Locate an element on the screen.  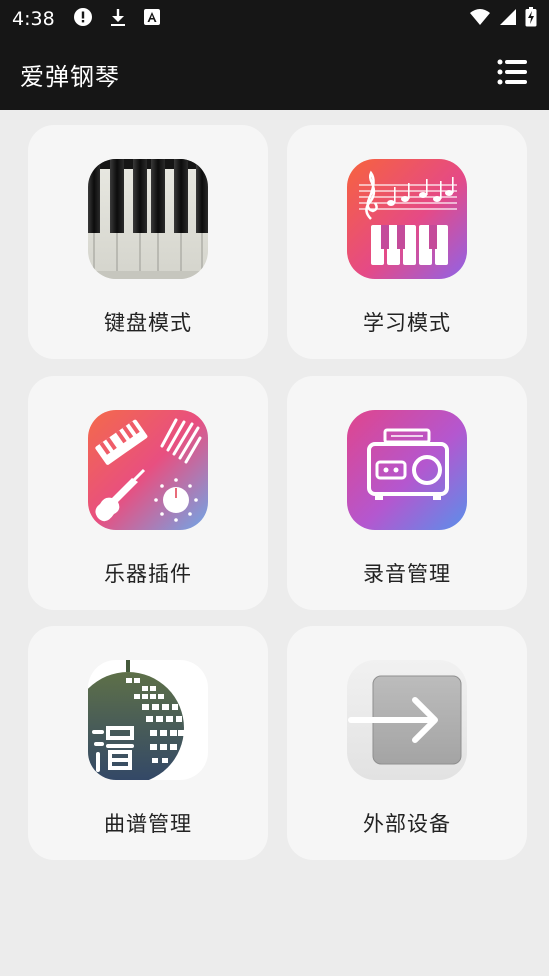
score-management-card: 曲谱管理 is located at coordinates (148, 743).